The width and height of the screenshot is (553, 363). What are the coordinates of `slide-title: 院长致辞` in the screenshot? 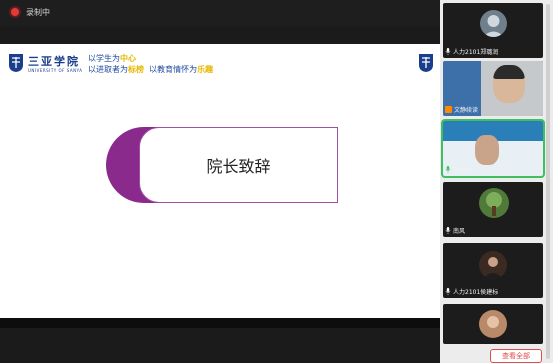 It's located at (238, 166).